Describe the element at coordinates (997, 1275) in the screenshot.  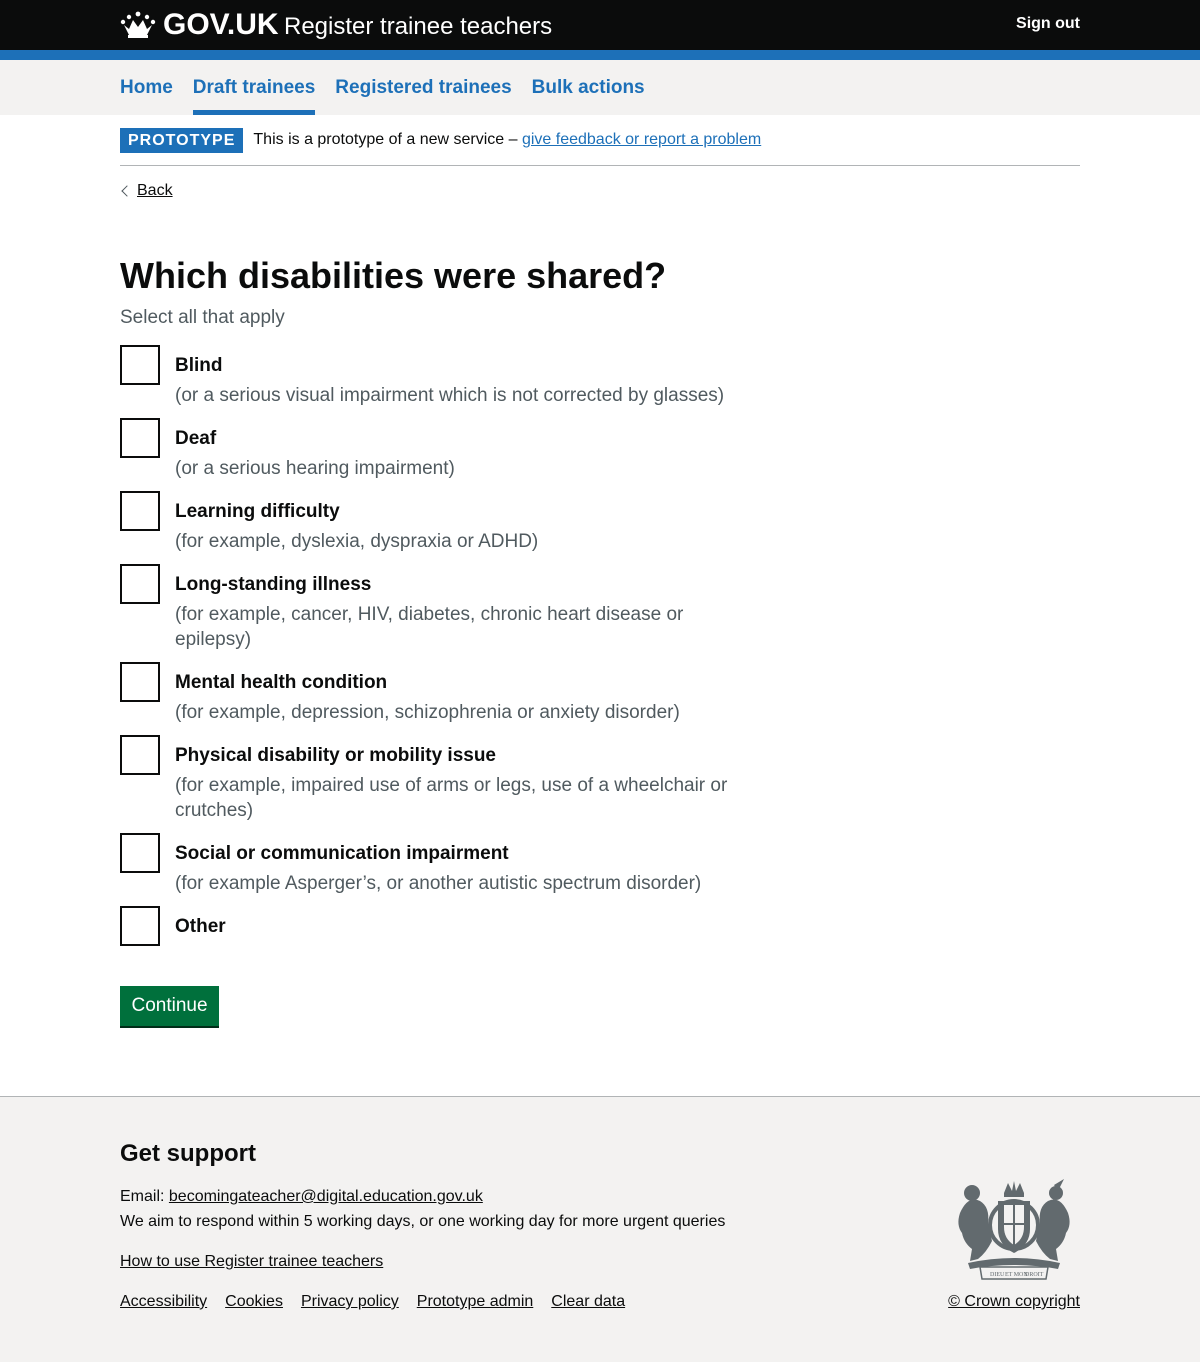
I see `crest-motto-left: DIEU` at that location.